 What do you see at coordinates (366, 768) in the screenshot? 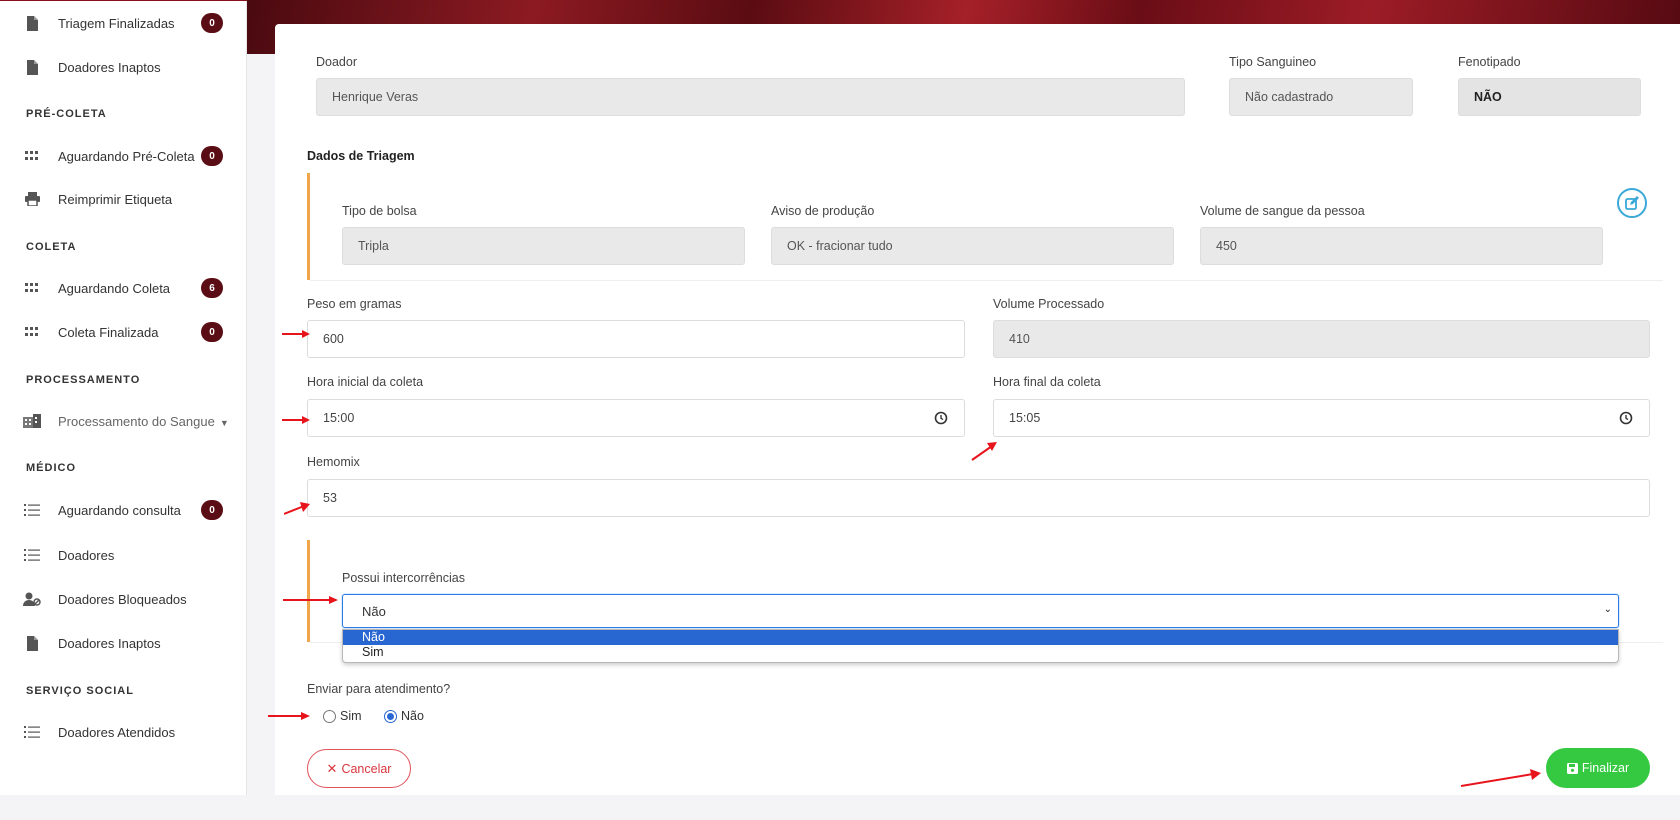
I see `cancel-button-label: Cancelar` at bounding box center [366, 768].